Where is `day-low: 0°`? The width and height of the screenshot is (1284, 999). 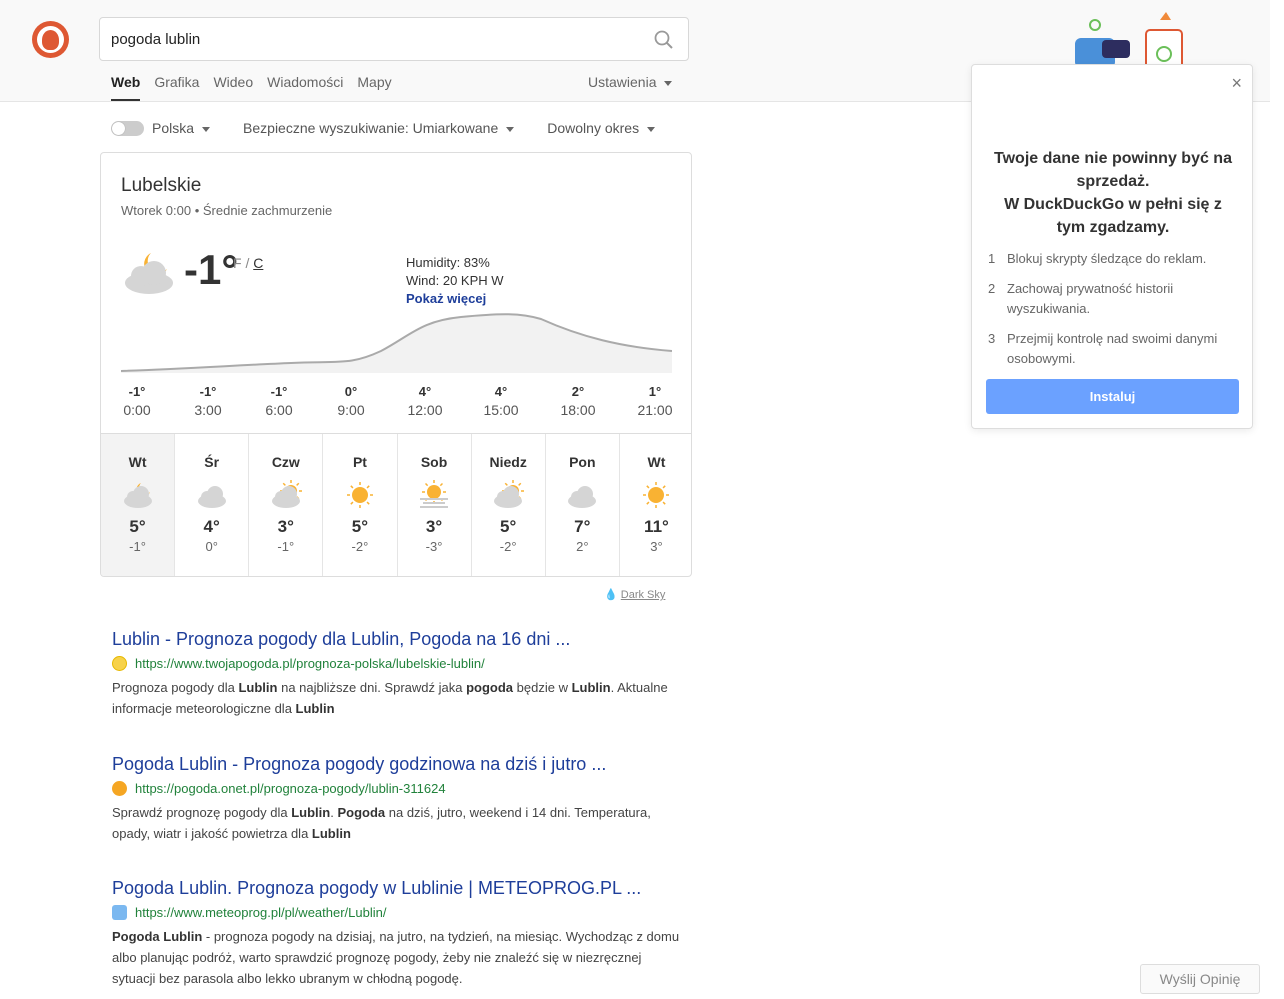
day-low: 0° is located at coordinates (211, 546).